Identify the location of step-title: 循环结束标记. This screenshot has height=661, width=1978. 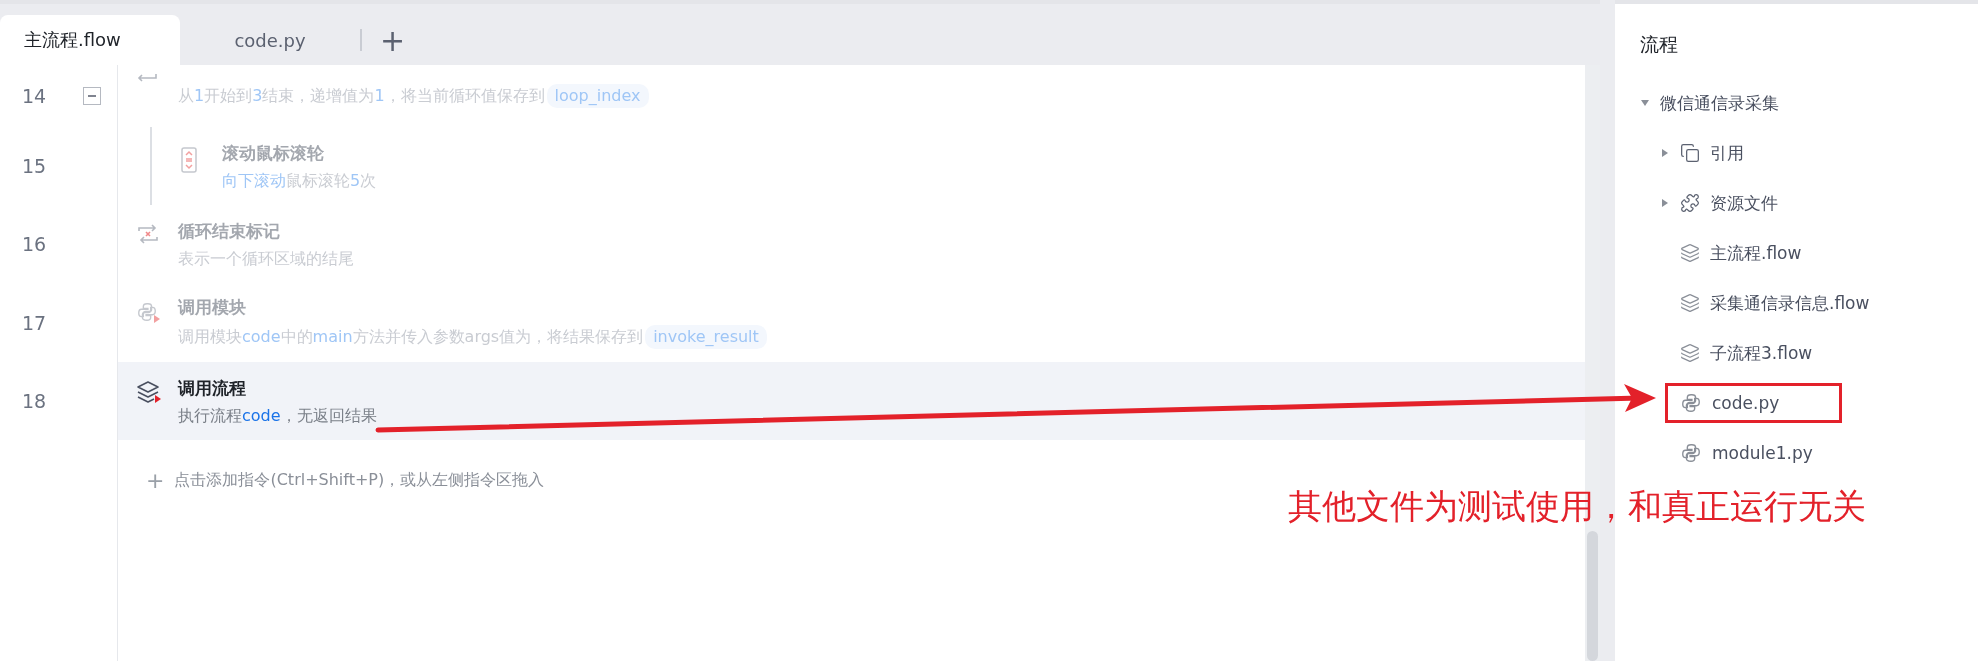
(229, 231).